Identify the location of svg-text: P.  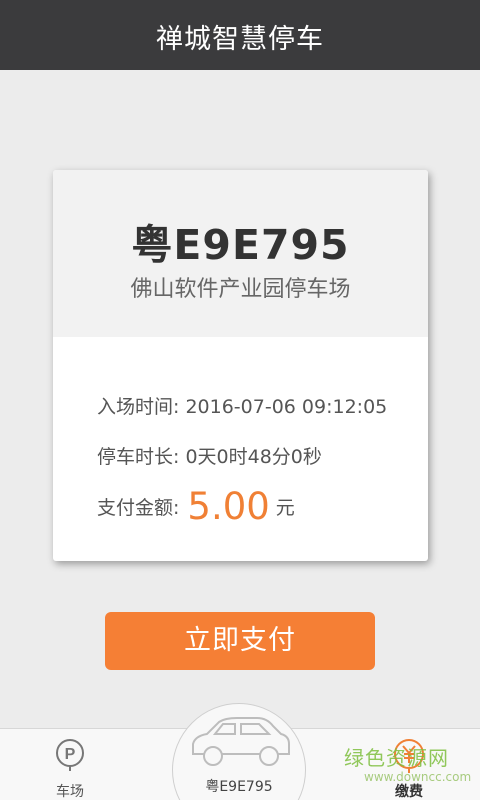
(70, 754).